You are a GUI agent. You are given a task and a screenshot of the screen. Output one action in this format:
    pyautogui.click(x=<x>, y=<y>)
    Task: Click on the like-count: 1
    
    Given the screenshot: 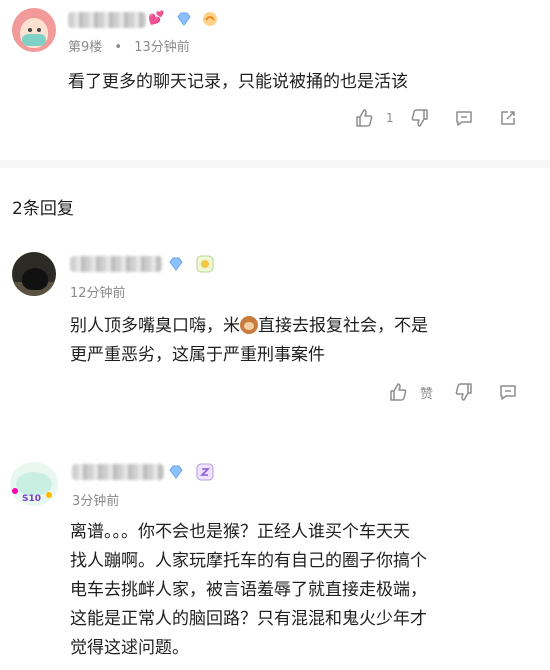 What is the action you would take?
    pyautogui.click(x=390, y=118)
    